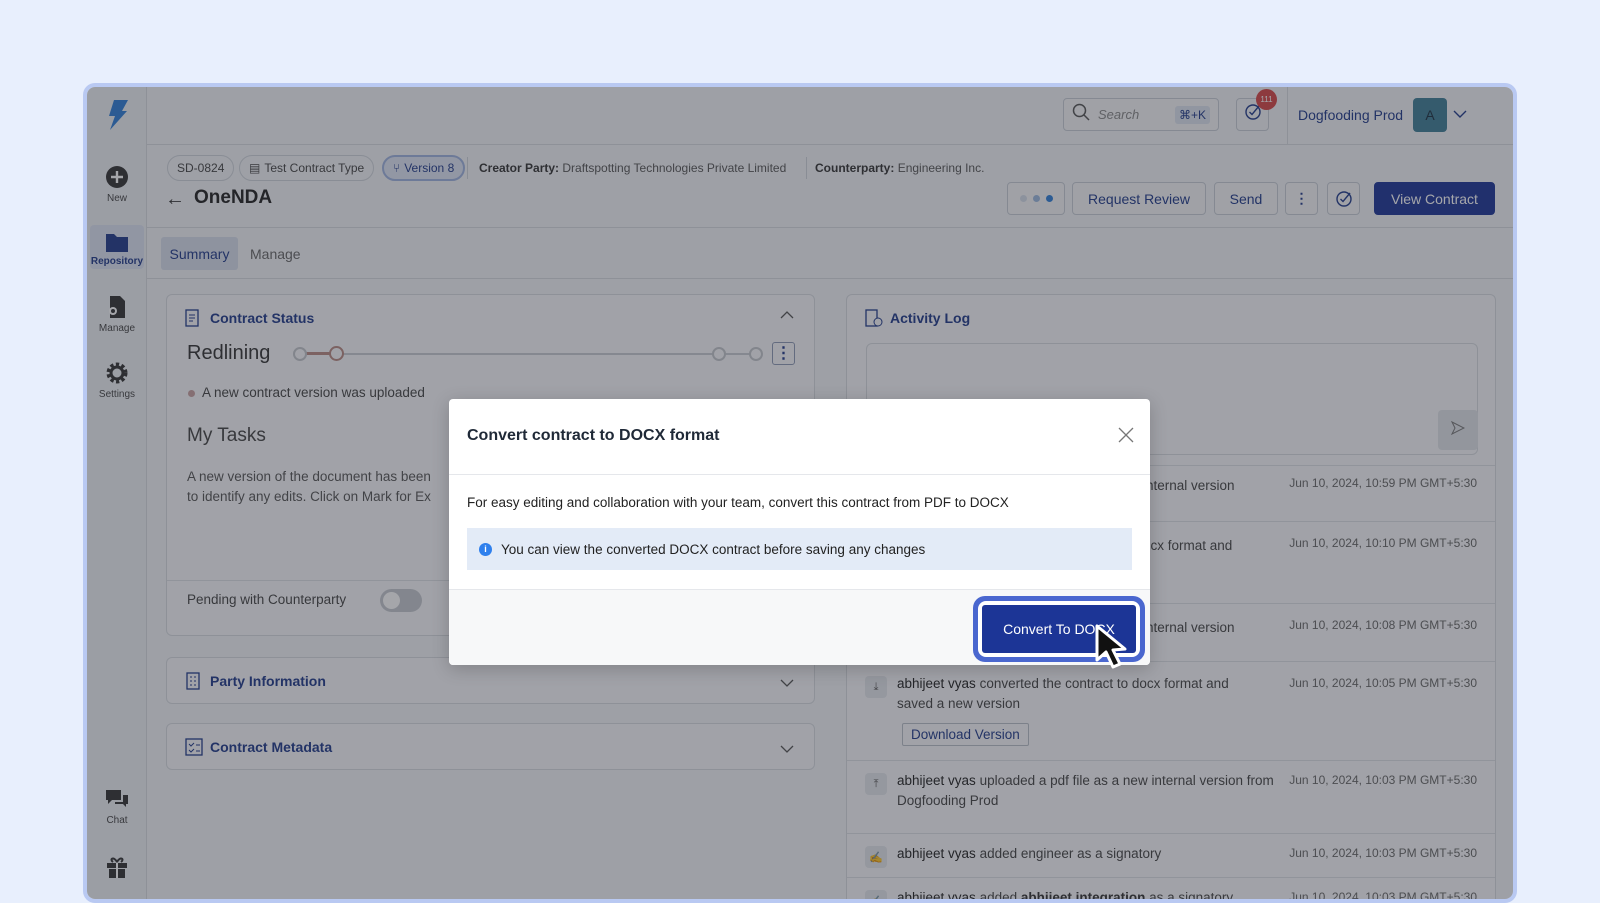 The width and height of the screenshot is (1600, 903). Describe the element at coordinates (485, 549) in the screenshot. I see `info-icon: i` at that location.